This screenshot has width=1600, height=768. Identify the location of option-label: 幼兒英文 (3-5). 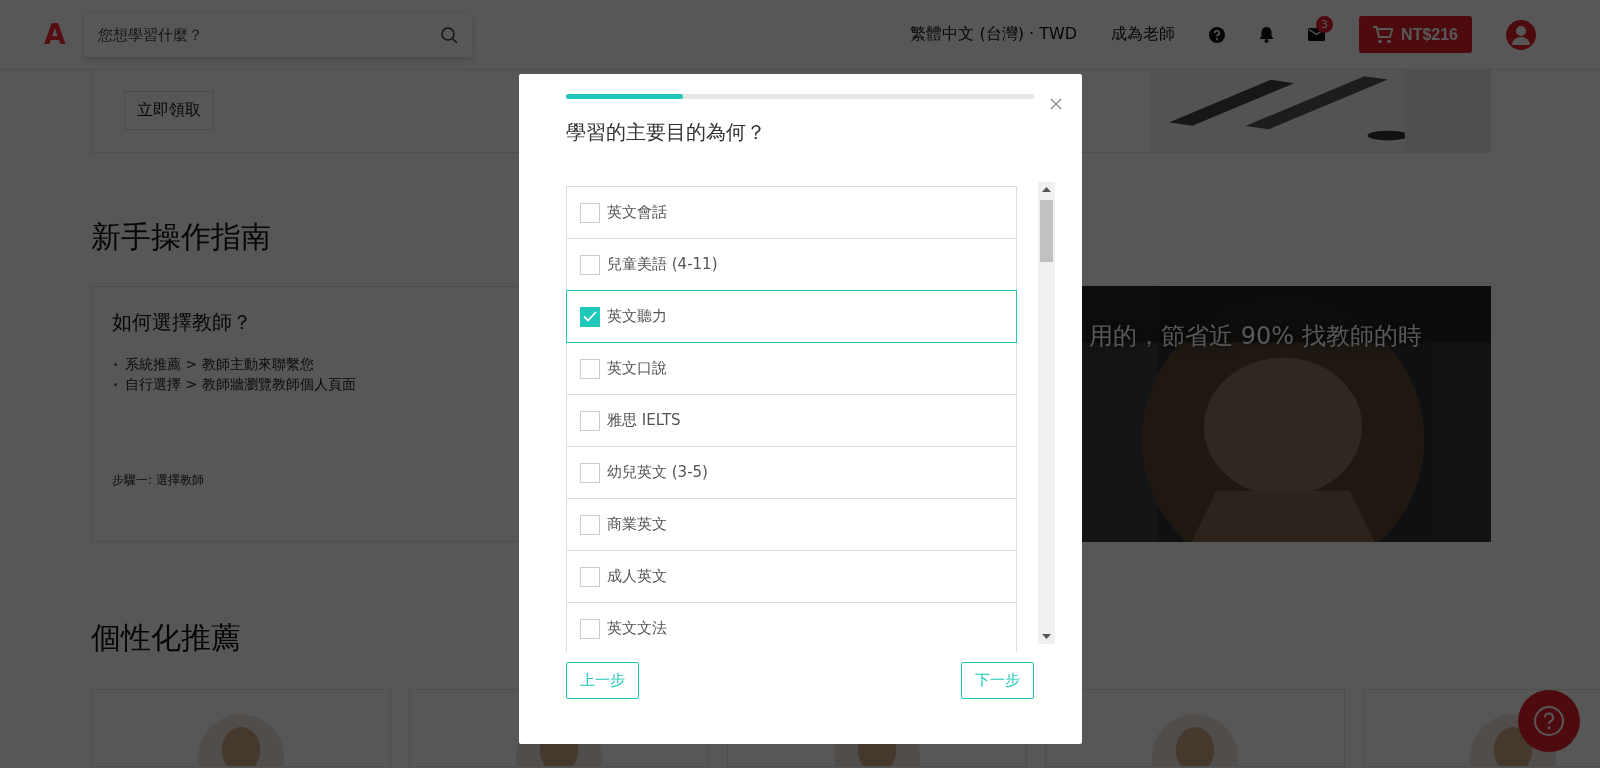
(657, 472).